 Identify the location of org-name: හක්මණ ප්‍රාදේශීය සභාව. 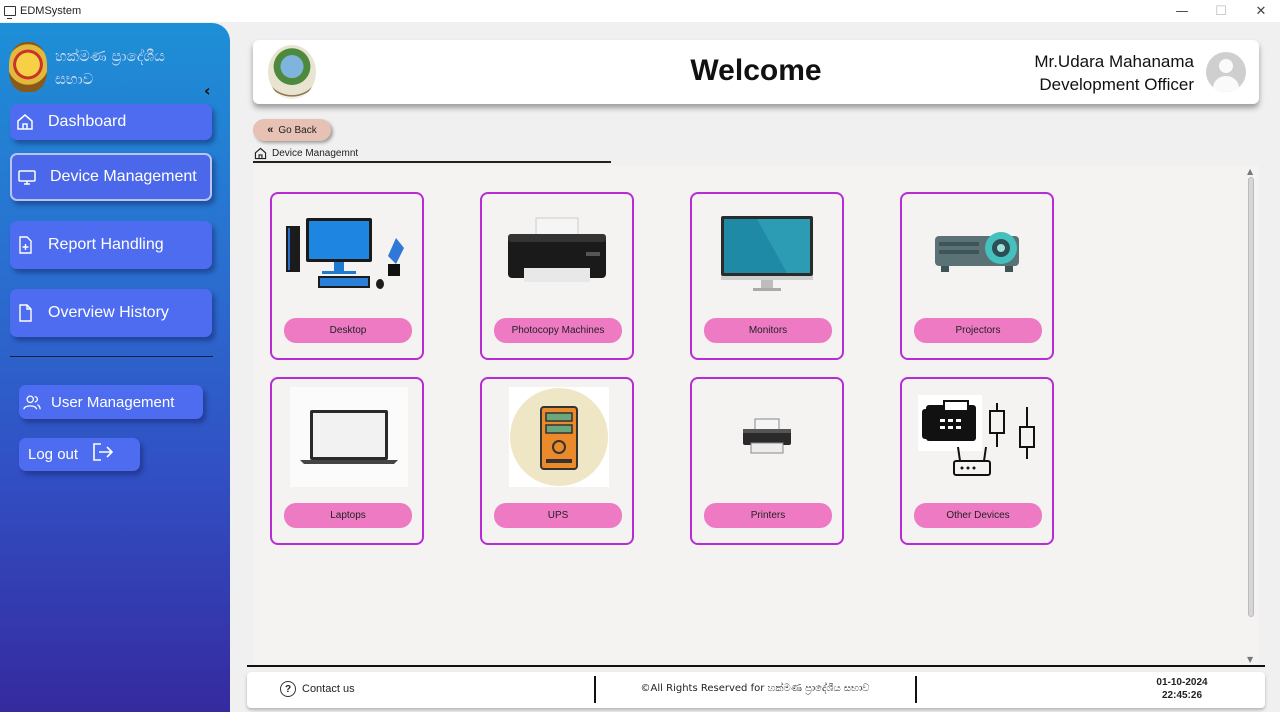
(110, 67).